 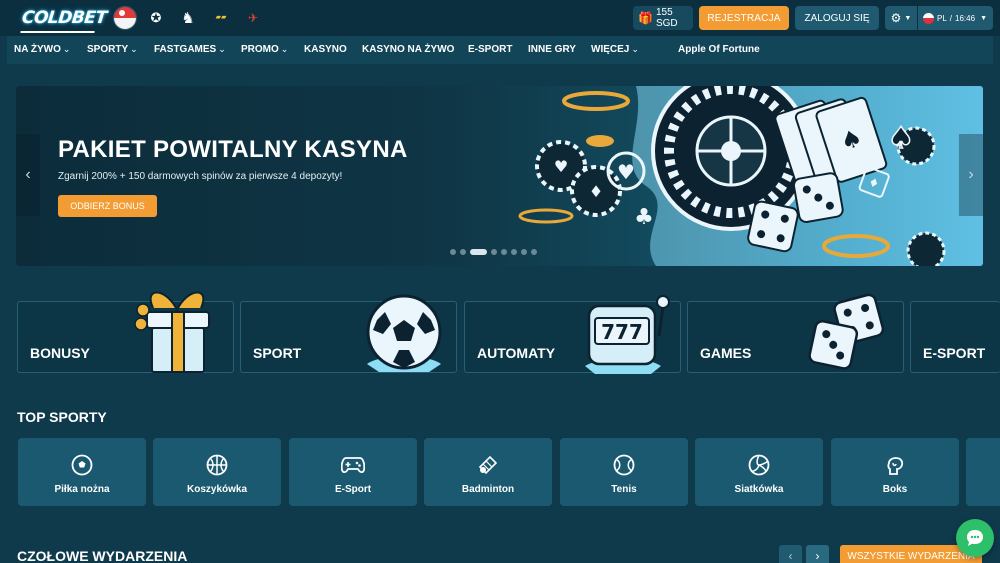 I want to click on sport-tile-basketball: Koszykówka, so click(x=217, y=472).